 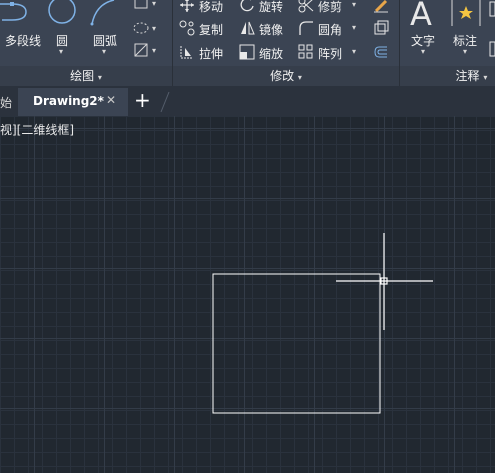 I want to click on draw-panel-title: 绘图 ▾, so click(x=86, y=76).